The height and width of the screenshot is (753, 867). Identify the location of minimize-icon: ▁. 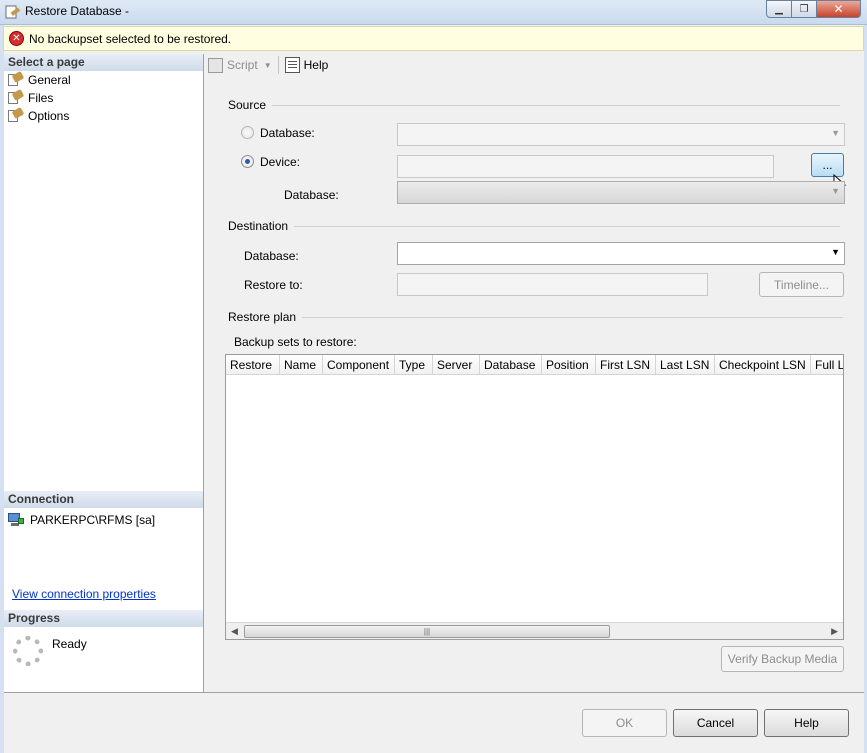
(779, 9).